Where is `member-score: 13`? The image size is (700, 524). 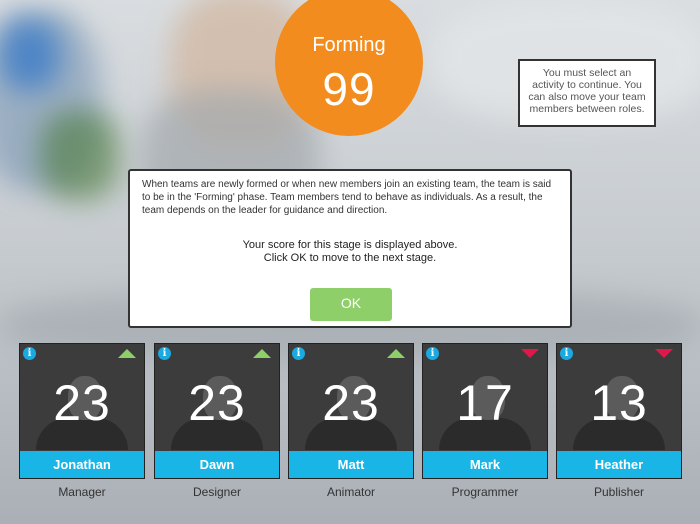
member-score: 13 is located at coordinates (619, 403).